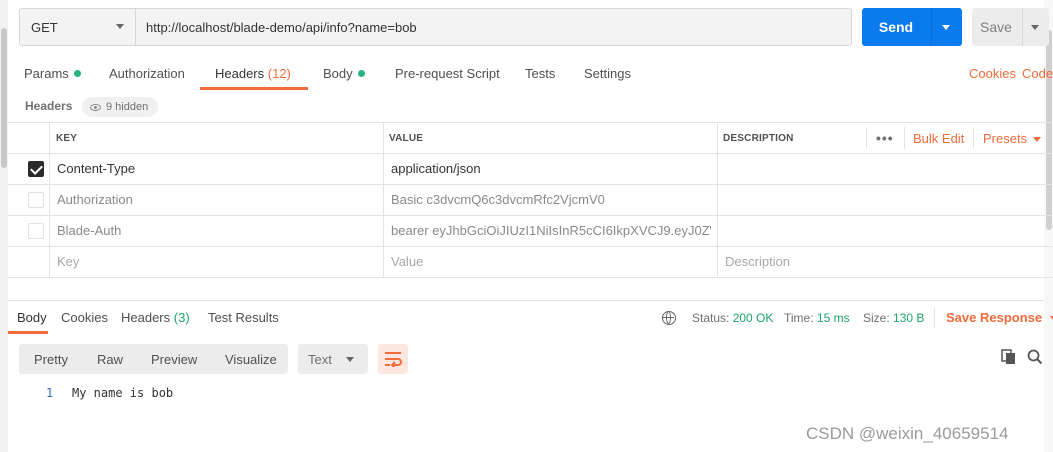 The height and width of the screenshot is (452, 1053). Describe the element at coordinates (669, 318) in the screenshot. I see `globe-icon` at that location.